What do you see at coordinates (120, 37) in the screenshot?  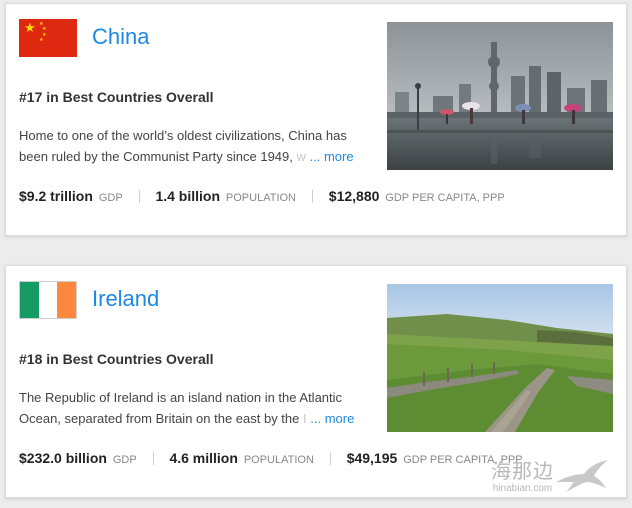 I see `country-name-link: China` at bounding box center [120, 37].